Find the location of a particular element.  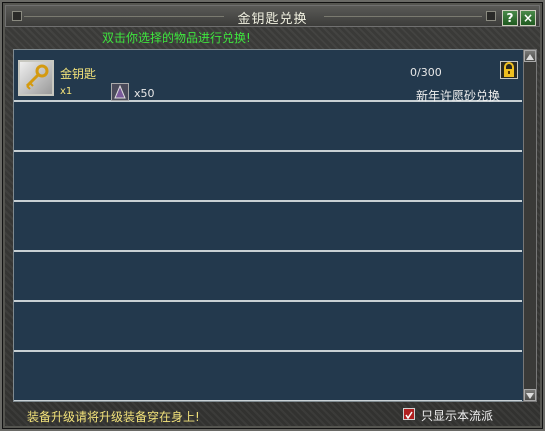

scroll-up-button is located at coordinates (530, 56).